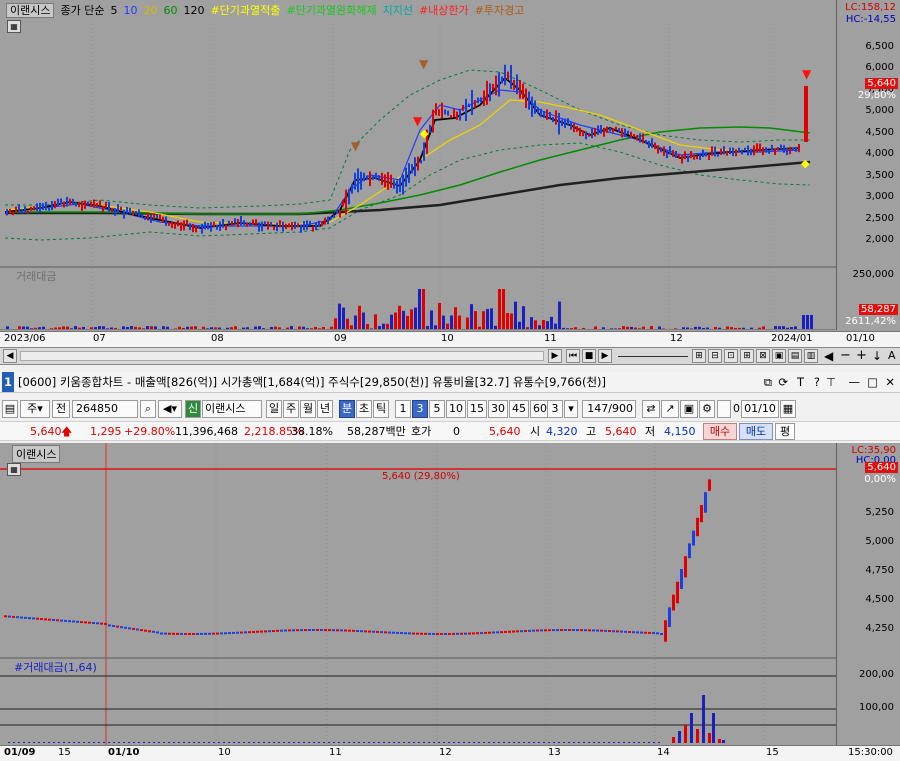 The height and width of the screenshot is (761, 900). Describe the element at coordinates (676, 338) in the screenshot. I see `date-tick: 12` at that location.